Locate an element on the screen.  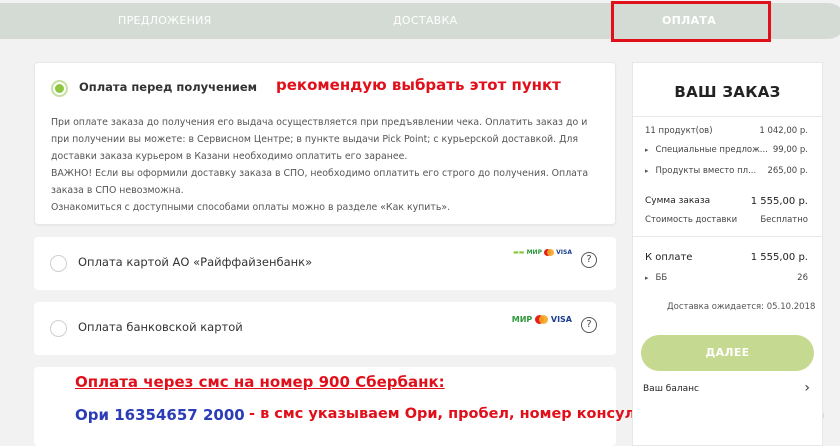
prepay-radio is located at coordinates (59, 88).